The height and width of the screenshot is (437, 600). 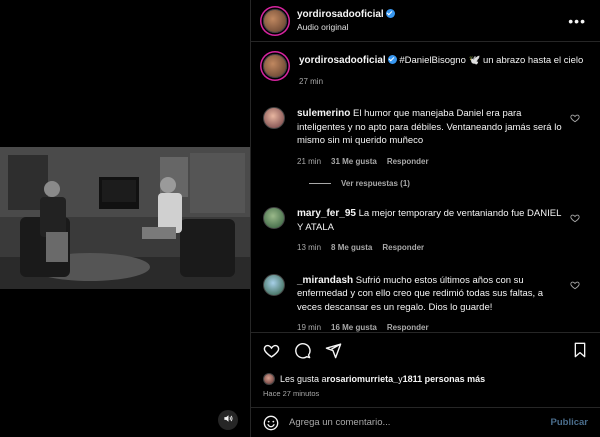 What do you see at coordinates (431, 248) in the screenshot?
I see `comment-meta: 13 min 8 Me gusta Responder` at bounding box center [431, 248].